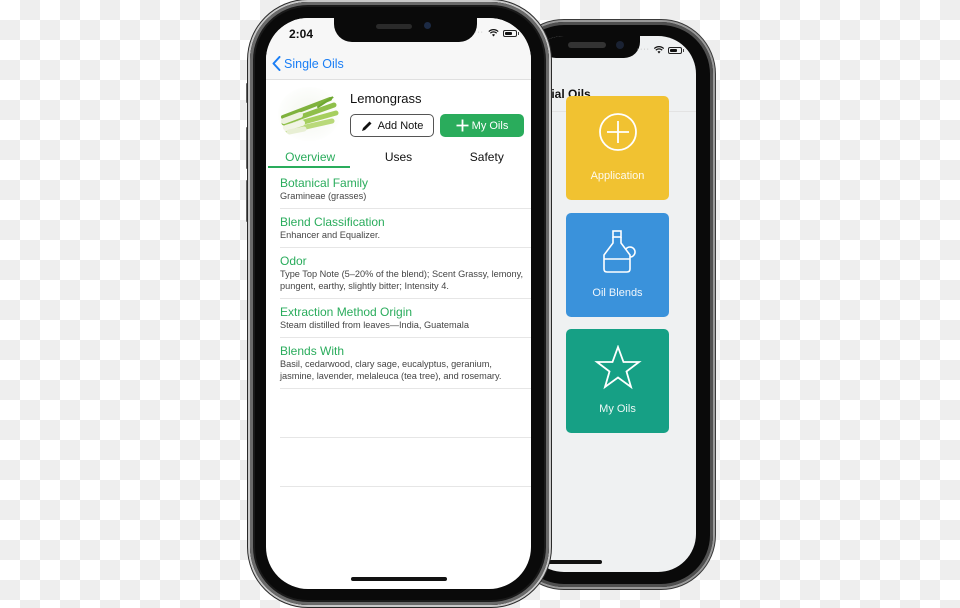  What do you see at coordinates (366, 126) in the screenshot?
I see `pencil-icon` at bounding box center [366, 126].